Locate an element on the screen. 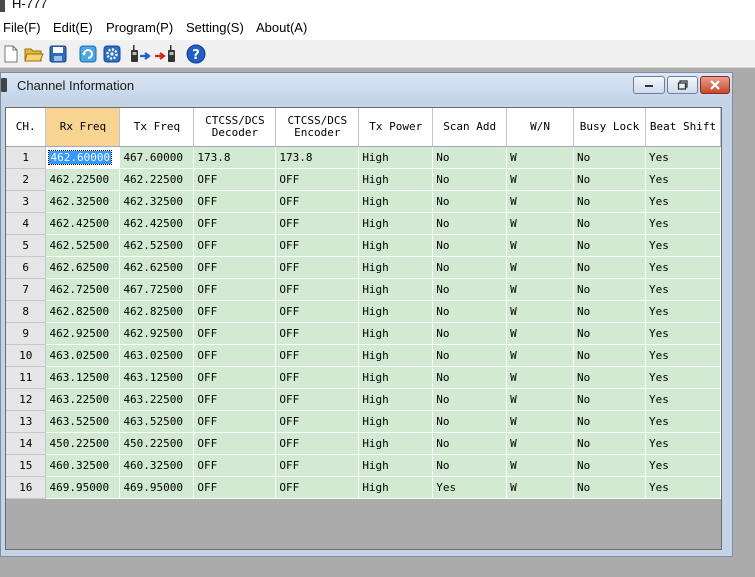  menu-program: Program(P) is located at coordinates (139, 27).